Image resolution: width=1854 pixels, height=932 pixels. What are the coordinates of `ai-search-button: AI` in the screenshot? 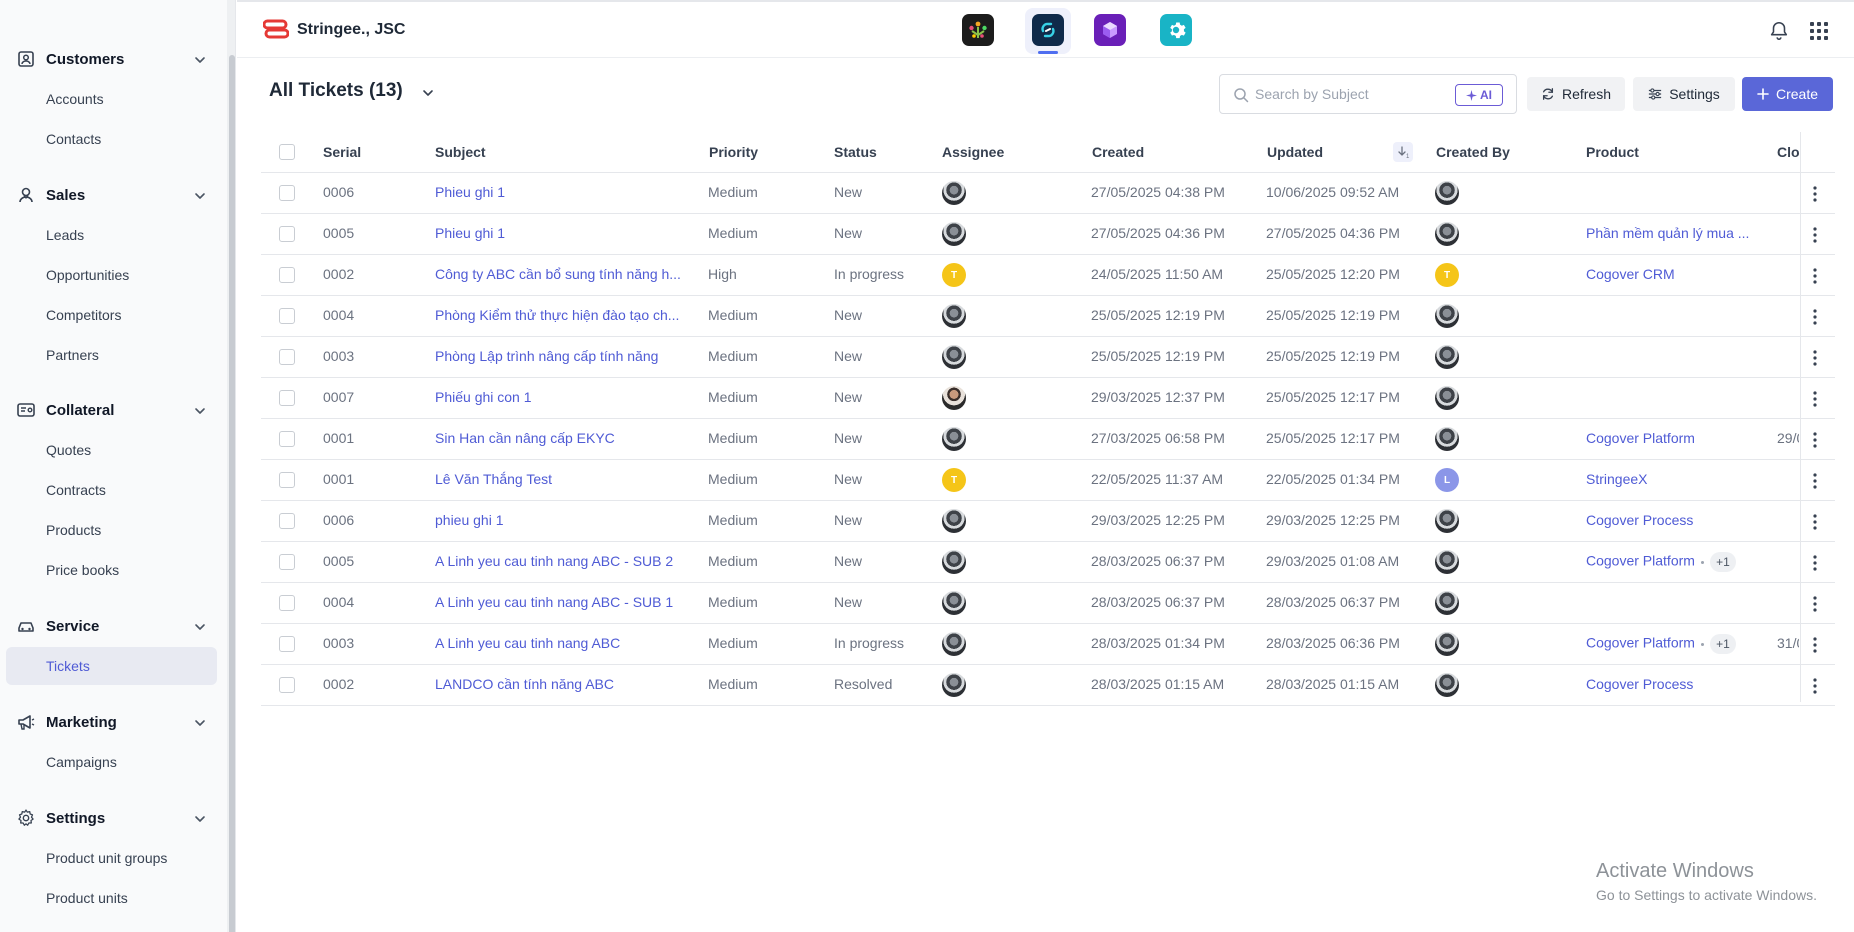 It's located at (1479, 95).